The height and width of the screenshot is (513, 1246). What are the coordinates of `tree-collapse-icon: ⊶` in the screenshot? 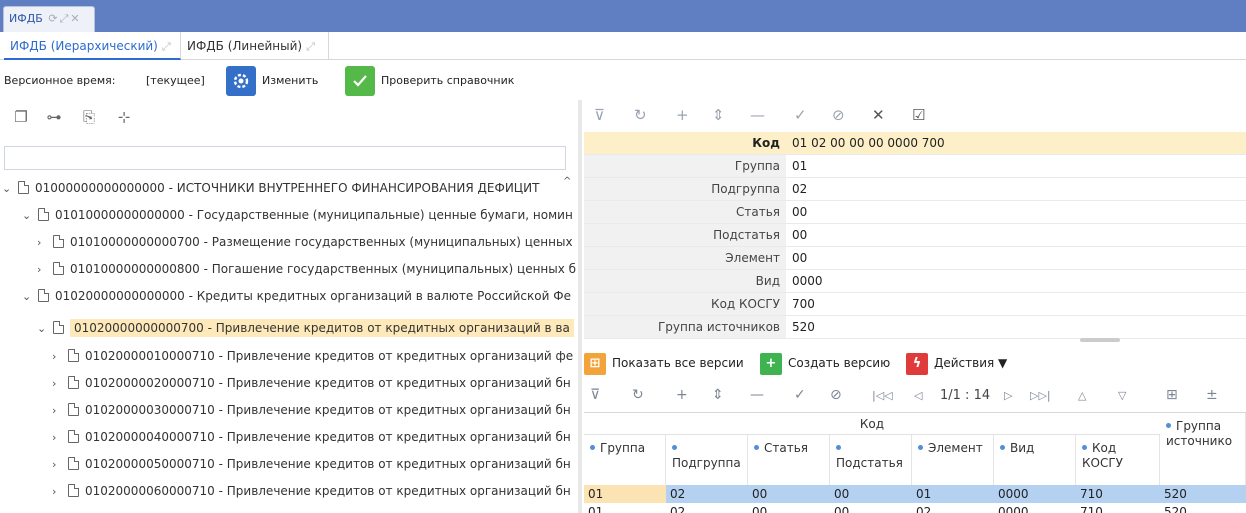 It's located at (54, 117).